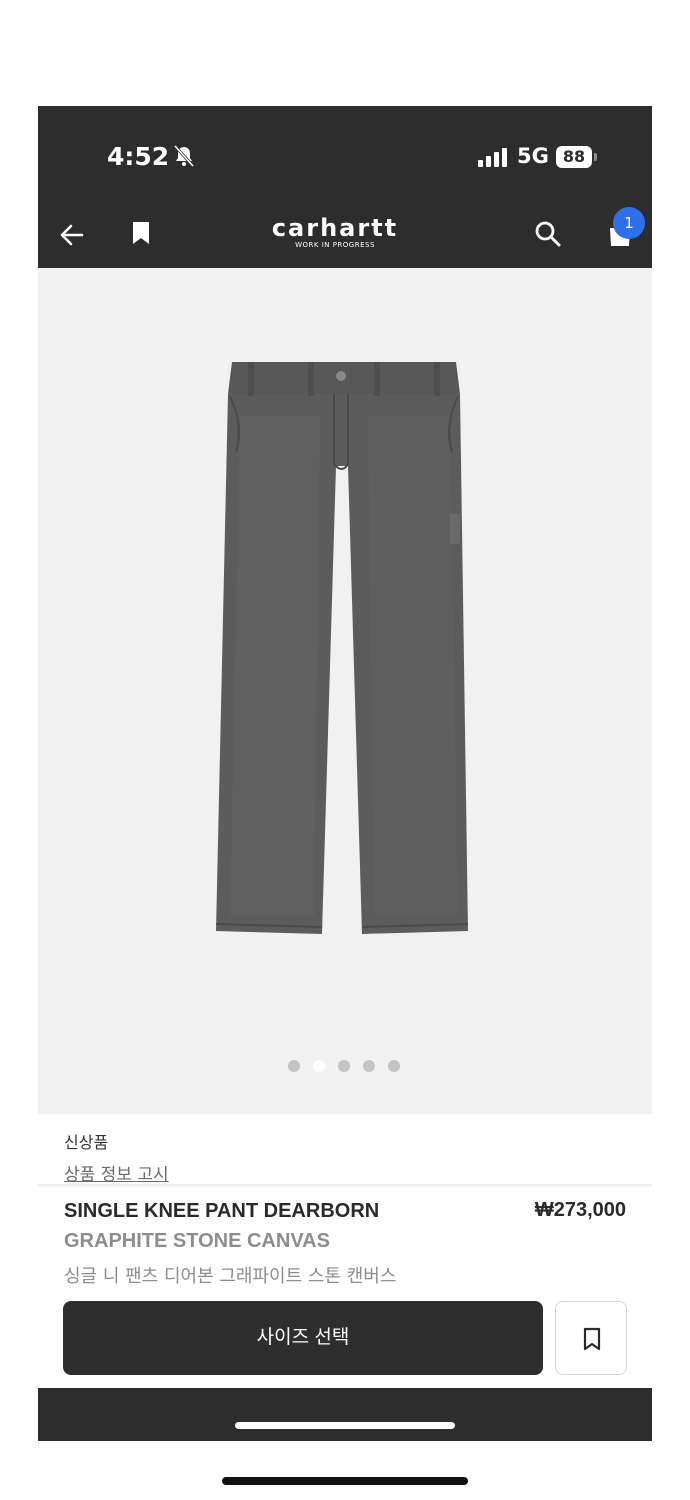 Image resolution: width=690 pixels, height=1500 pixels. What do you see at coordinates (335, 228) in the screenshot?
I see `brand-name: carhartt` at bounding box center [335, 228].